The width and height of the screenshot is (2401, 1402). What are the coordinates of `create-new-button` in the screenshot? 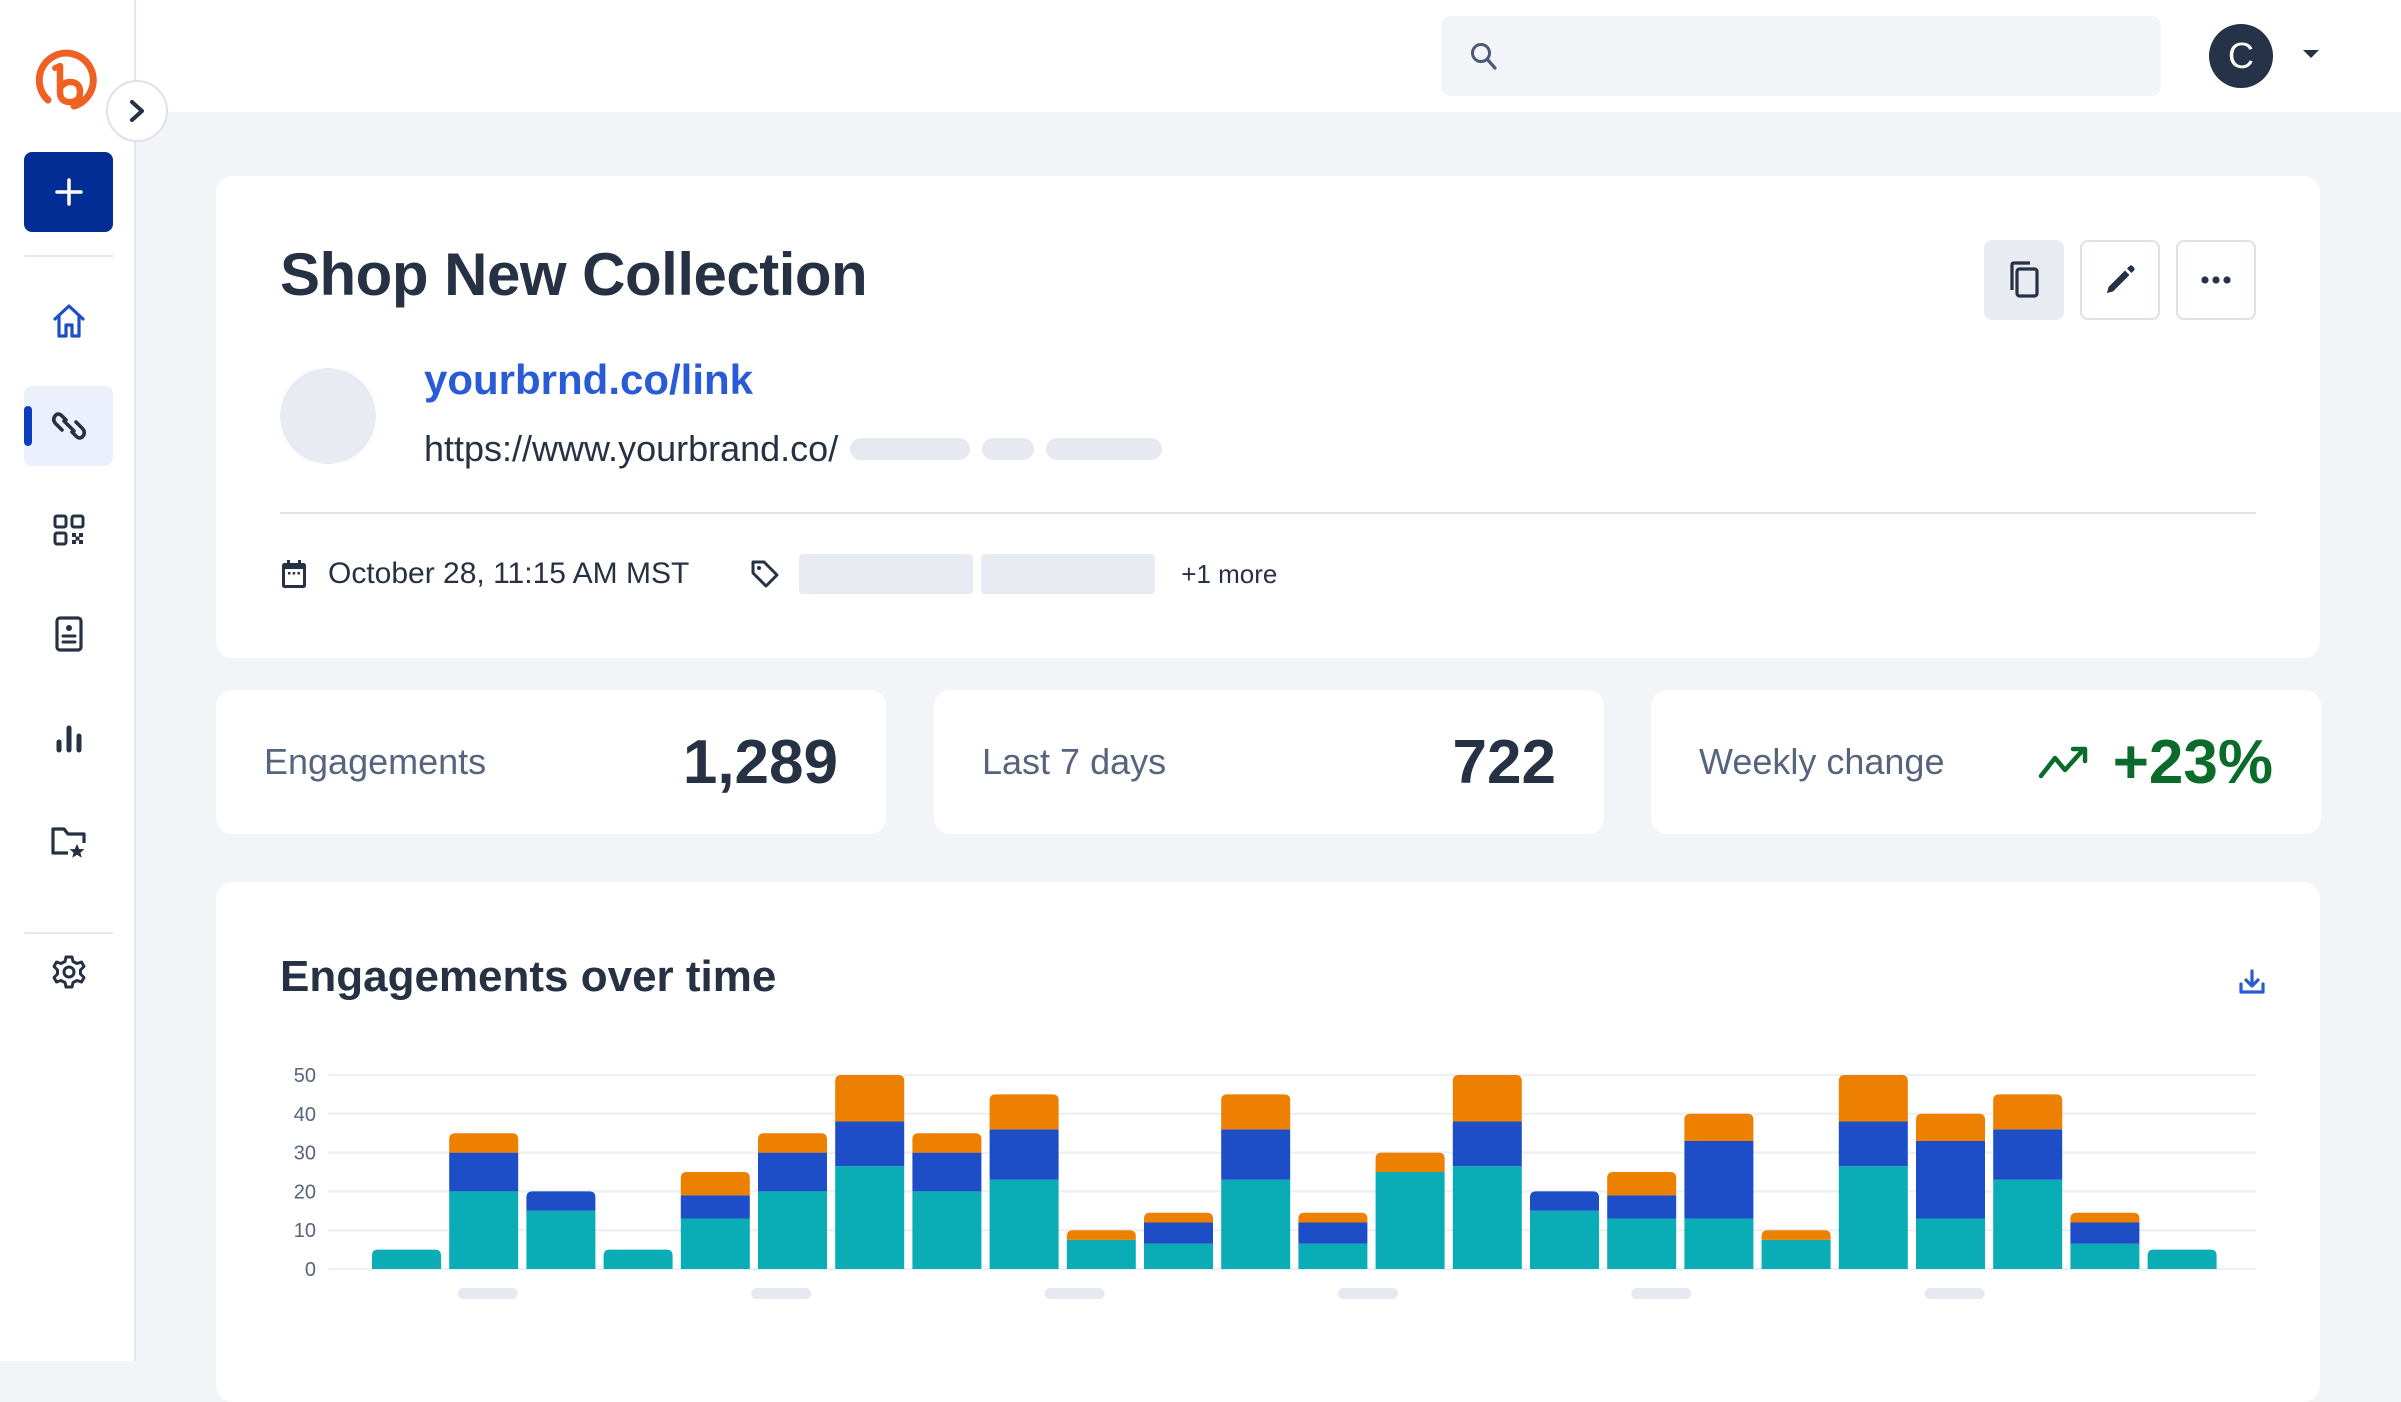 It's located at (68, 192).